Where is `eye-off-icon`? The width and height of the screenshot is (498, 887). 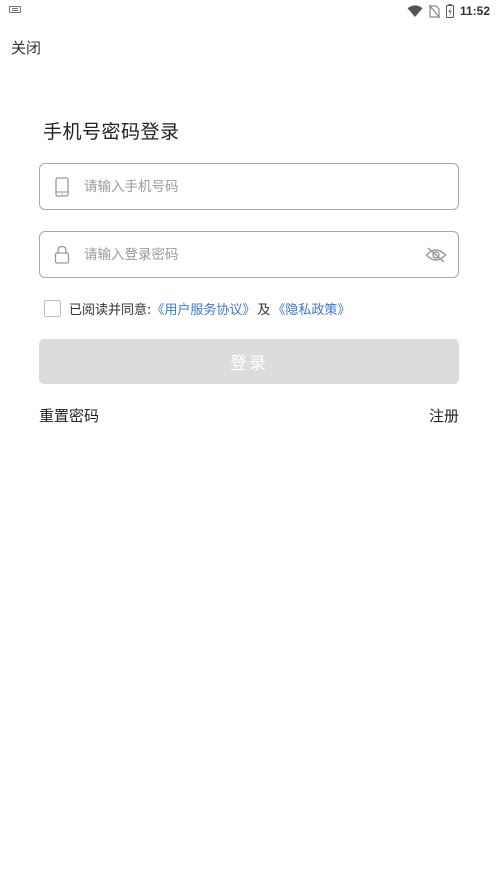
eye-off-icon is located at coordinates (436, 254).